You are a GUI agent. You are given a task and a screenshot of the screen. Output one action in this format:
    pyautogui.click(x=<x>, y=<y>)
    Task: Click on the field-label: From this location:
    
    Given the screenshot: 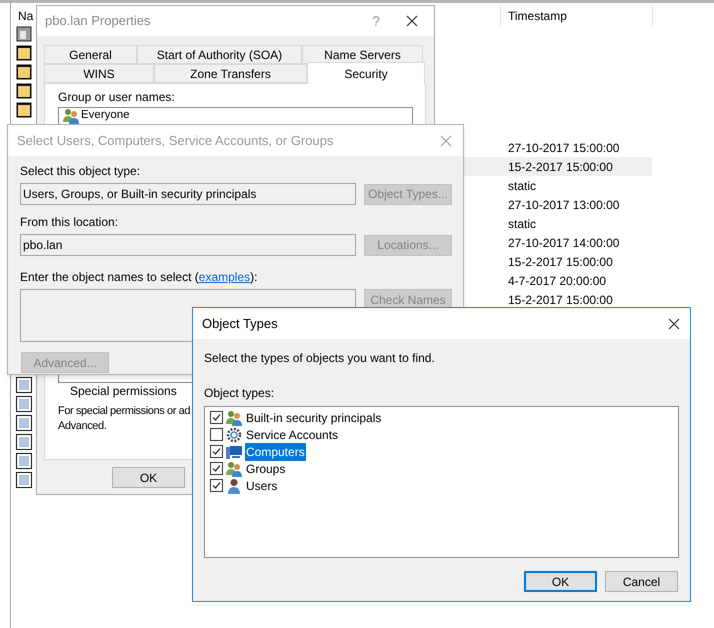 What is the action you would take?
    pyautogui.click(x=70, y=222)
    